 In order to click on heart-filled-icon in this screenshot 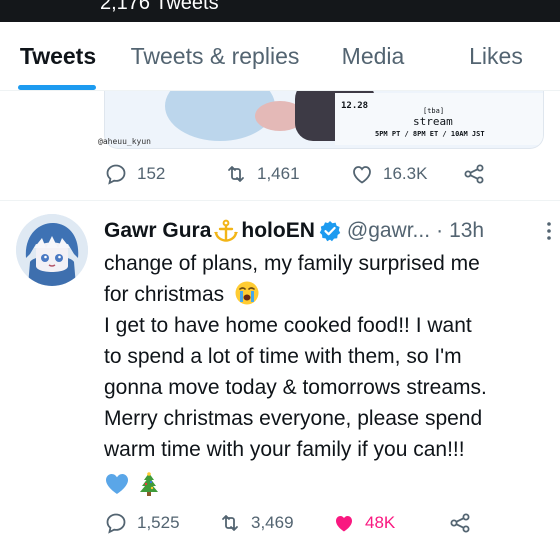, I will do `click(344, 524)`.